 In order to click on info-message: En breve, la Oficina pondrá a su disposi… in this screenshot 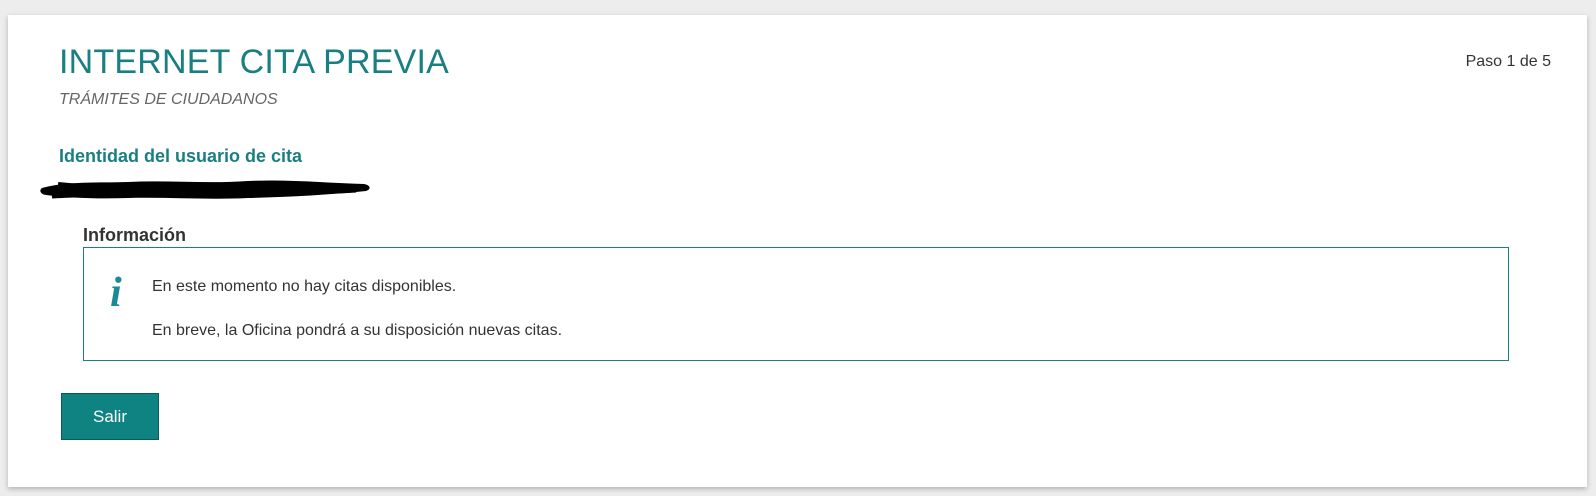, I will do `click(357, 330)`.